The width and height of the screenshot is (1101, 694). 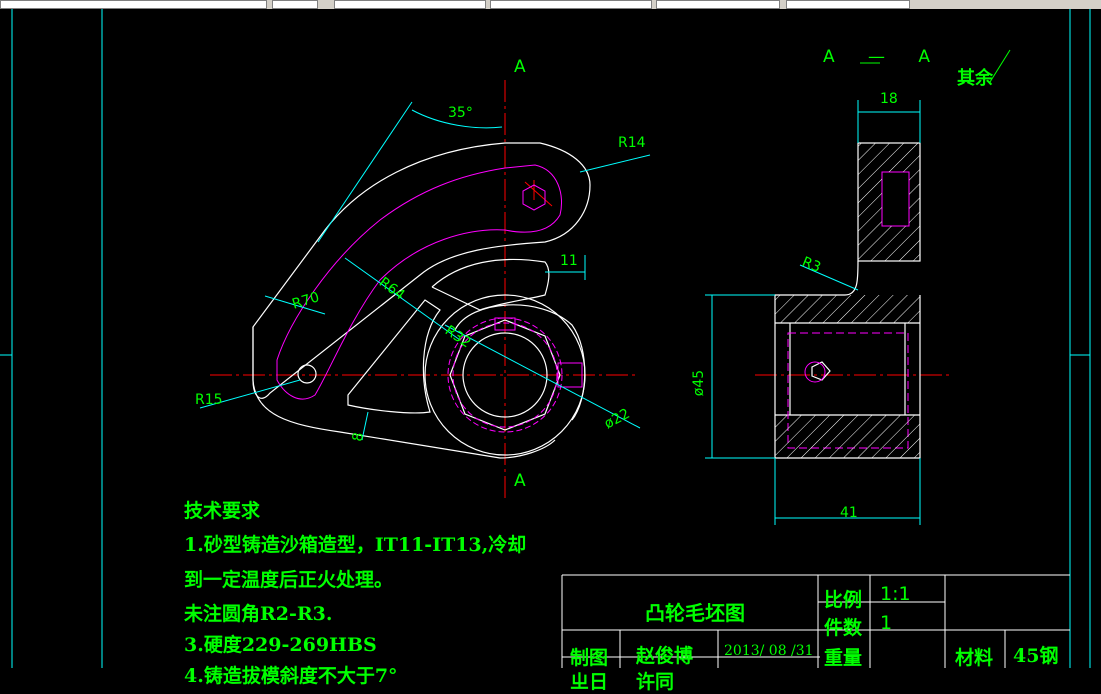 I want to click on check-by: 许同, so click(x=655, y=682).